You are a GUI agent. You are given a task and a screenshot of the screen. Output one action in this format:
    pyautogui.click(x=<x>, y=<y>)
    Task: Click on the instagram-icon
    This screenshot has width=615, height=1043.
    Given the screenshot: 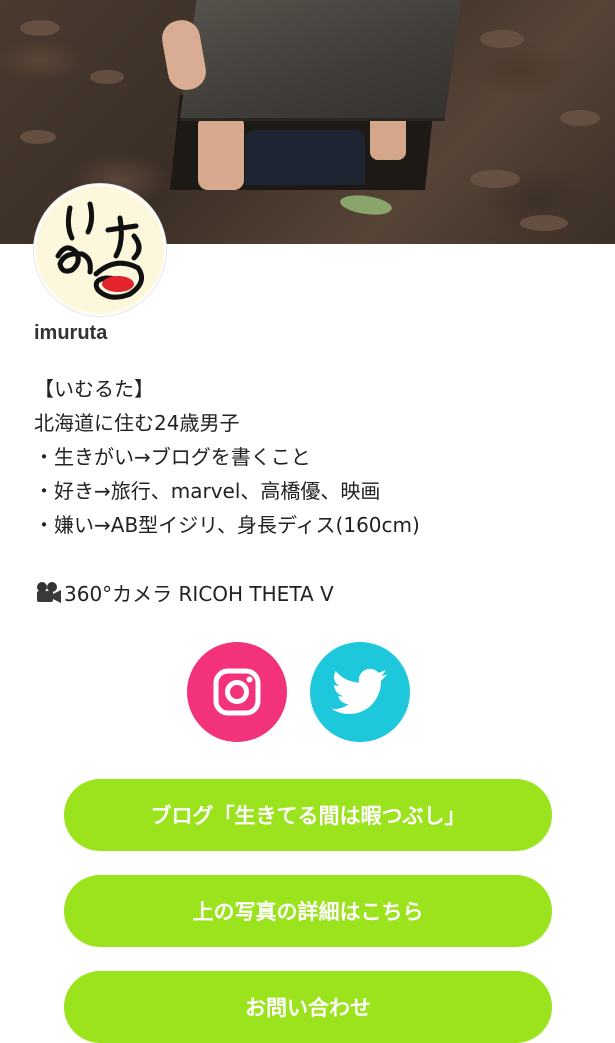 What is the action you would take?
    pyautogui.click(x=237, y=692)
    